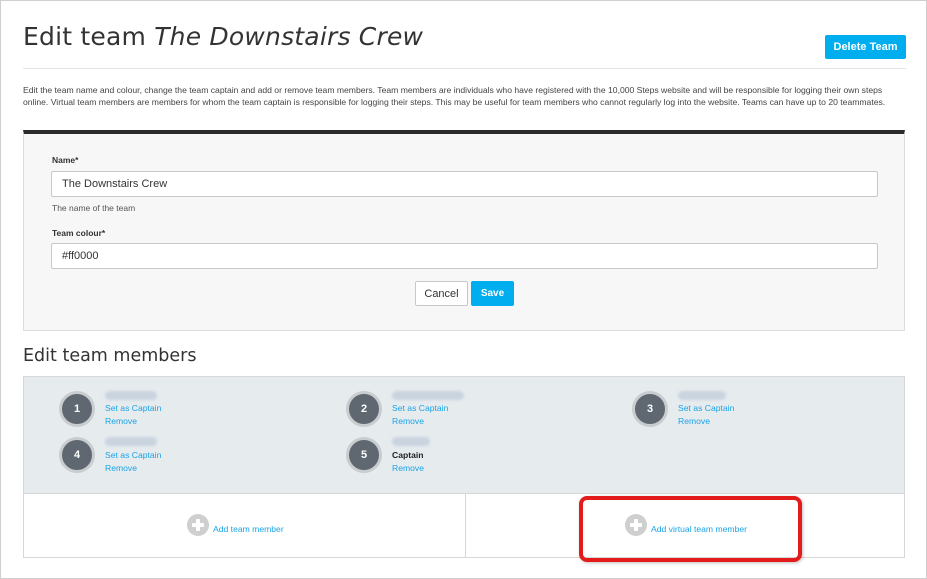 Image resolution: width=927 pixels, height=579 pixels. What do you see at coordinates (408, 455) in the screenshot?
I see `captain-label: Captain` at bounding box center [408, 455].